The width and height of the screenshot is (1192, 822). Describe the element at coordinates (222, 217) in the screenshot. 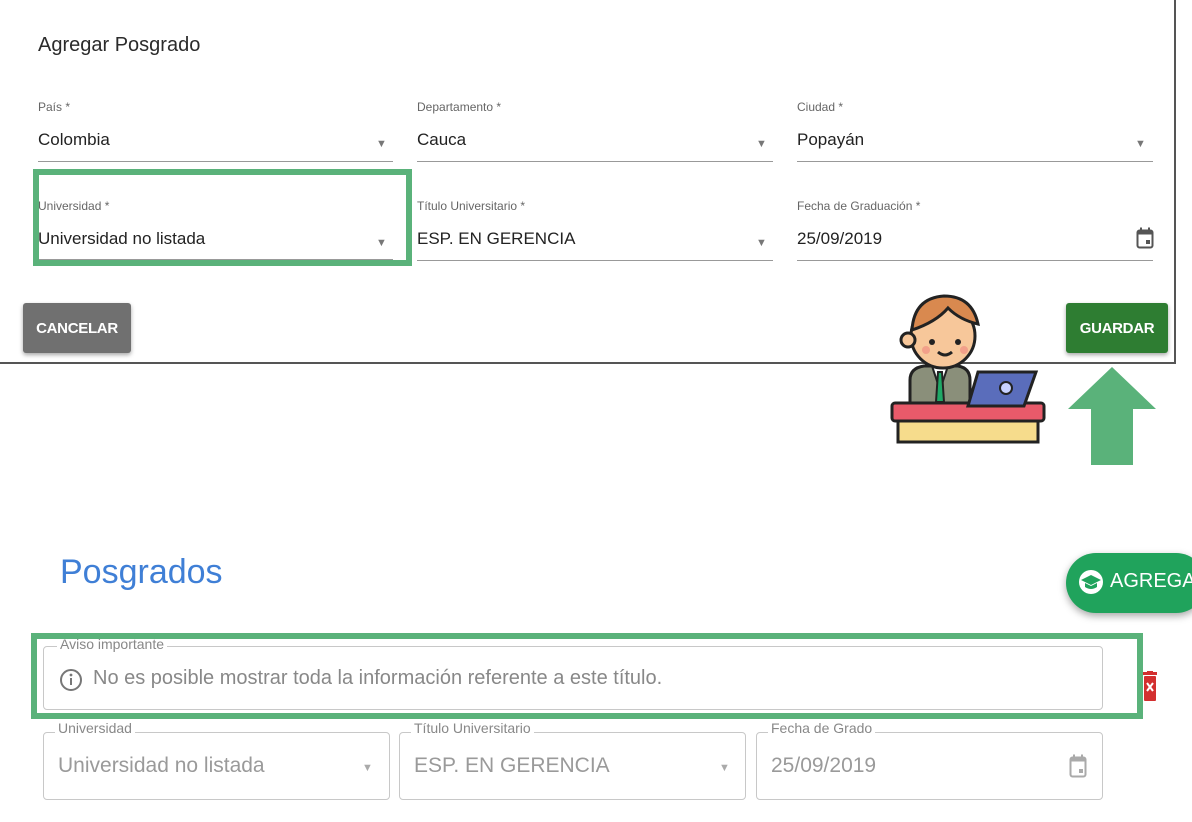

I see `universidad-highlight` at that location.